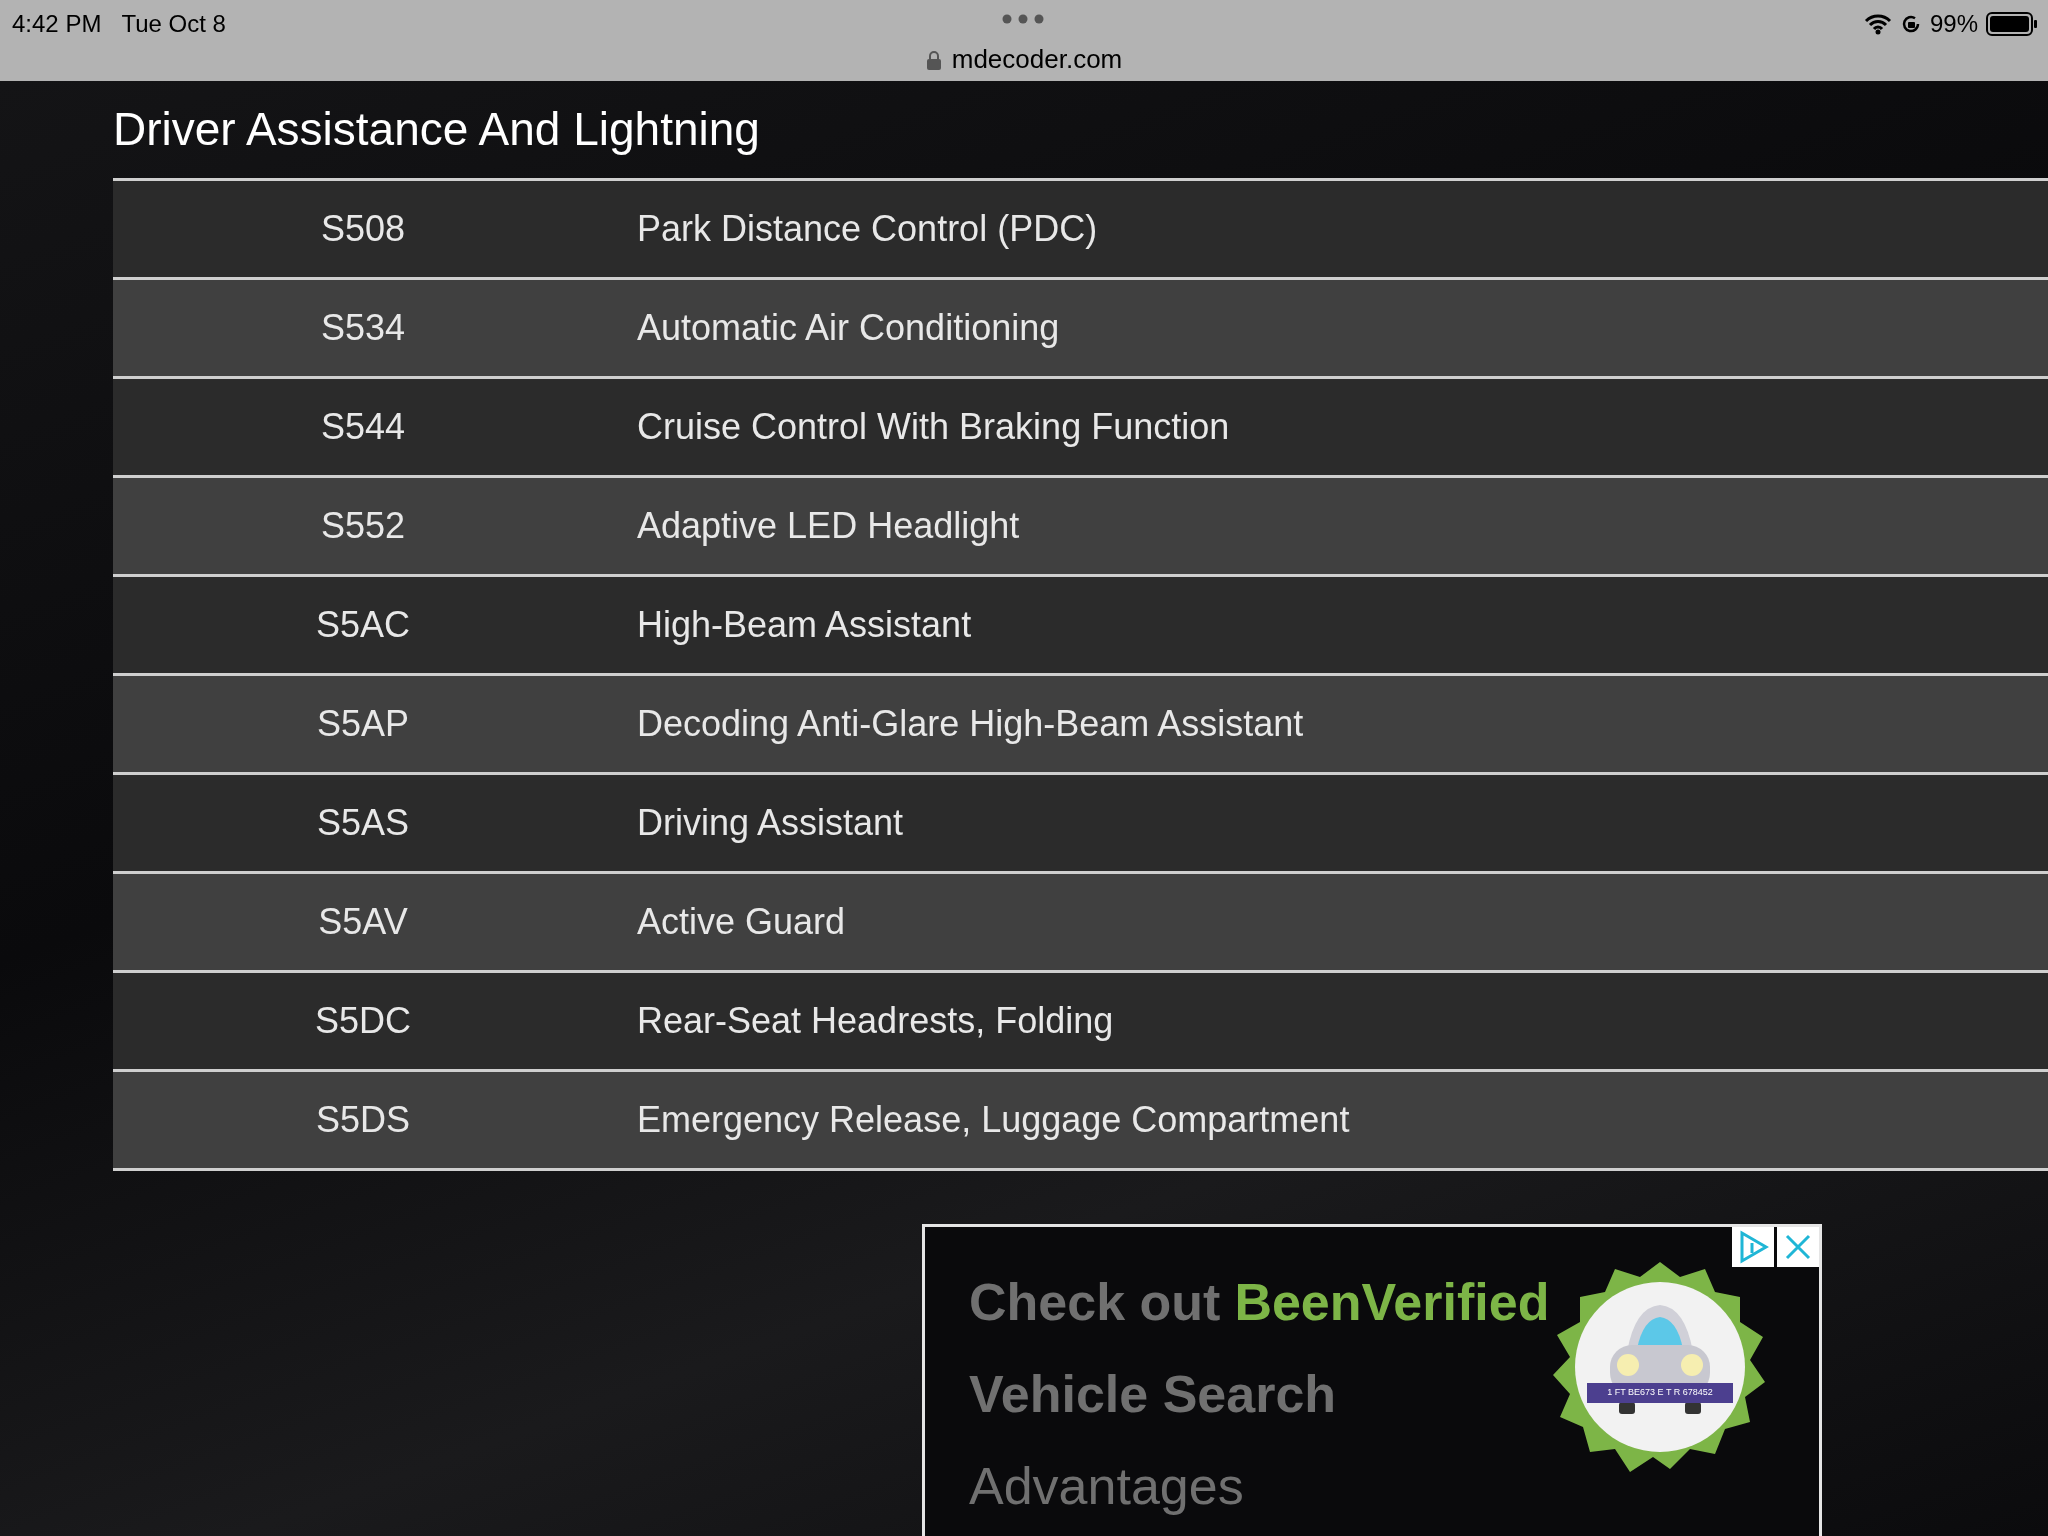 Image resolution: width=2048 pixels, height=1536 pixels. I want to click on ad-headline: Vehicle Search, so click(1153, 1394).